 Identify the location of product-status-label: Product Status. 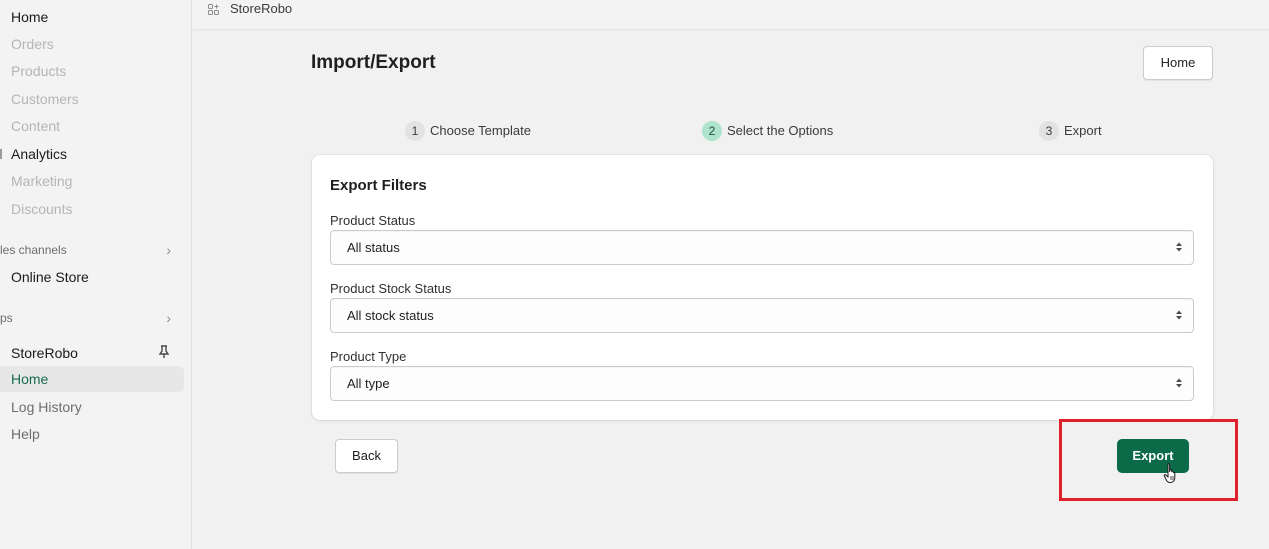
(373, 220).